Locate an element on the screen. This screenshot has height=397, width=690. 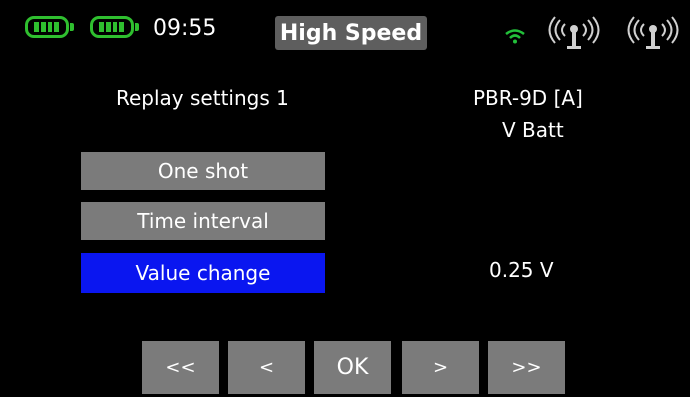
status-bar: 09:55 High Speed is located at coordinates (348, 30).